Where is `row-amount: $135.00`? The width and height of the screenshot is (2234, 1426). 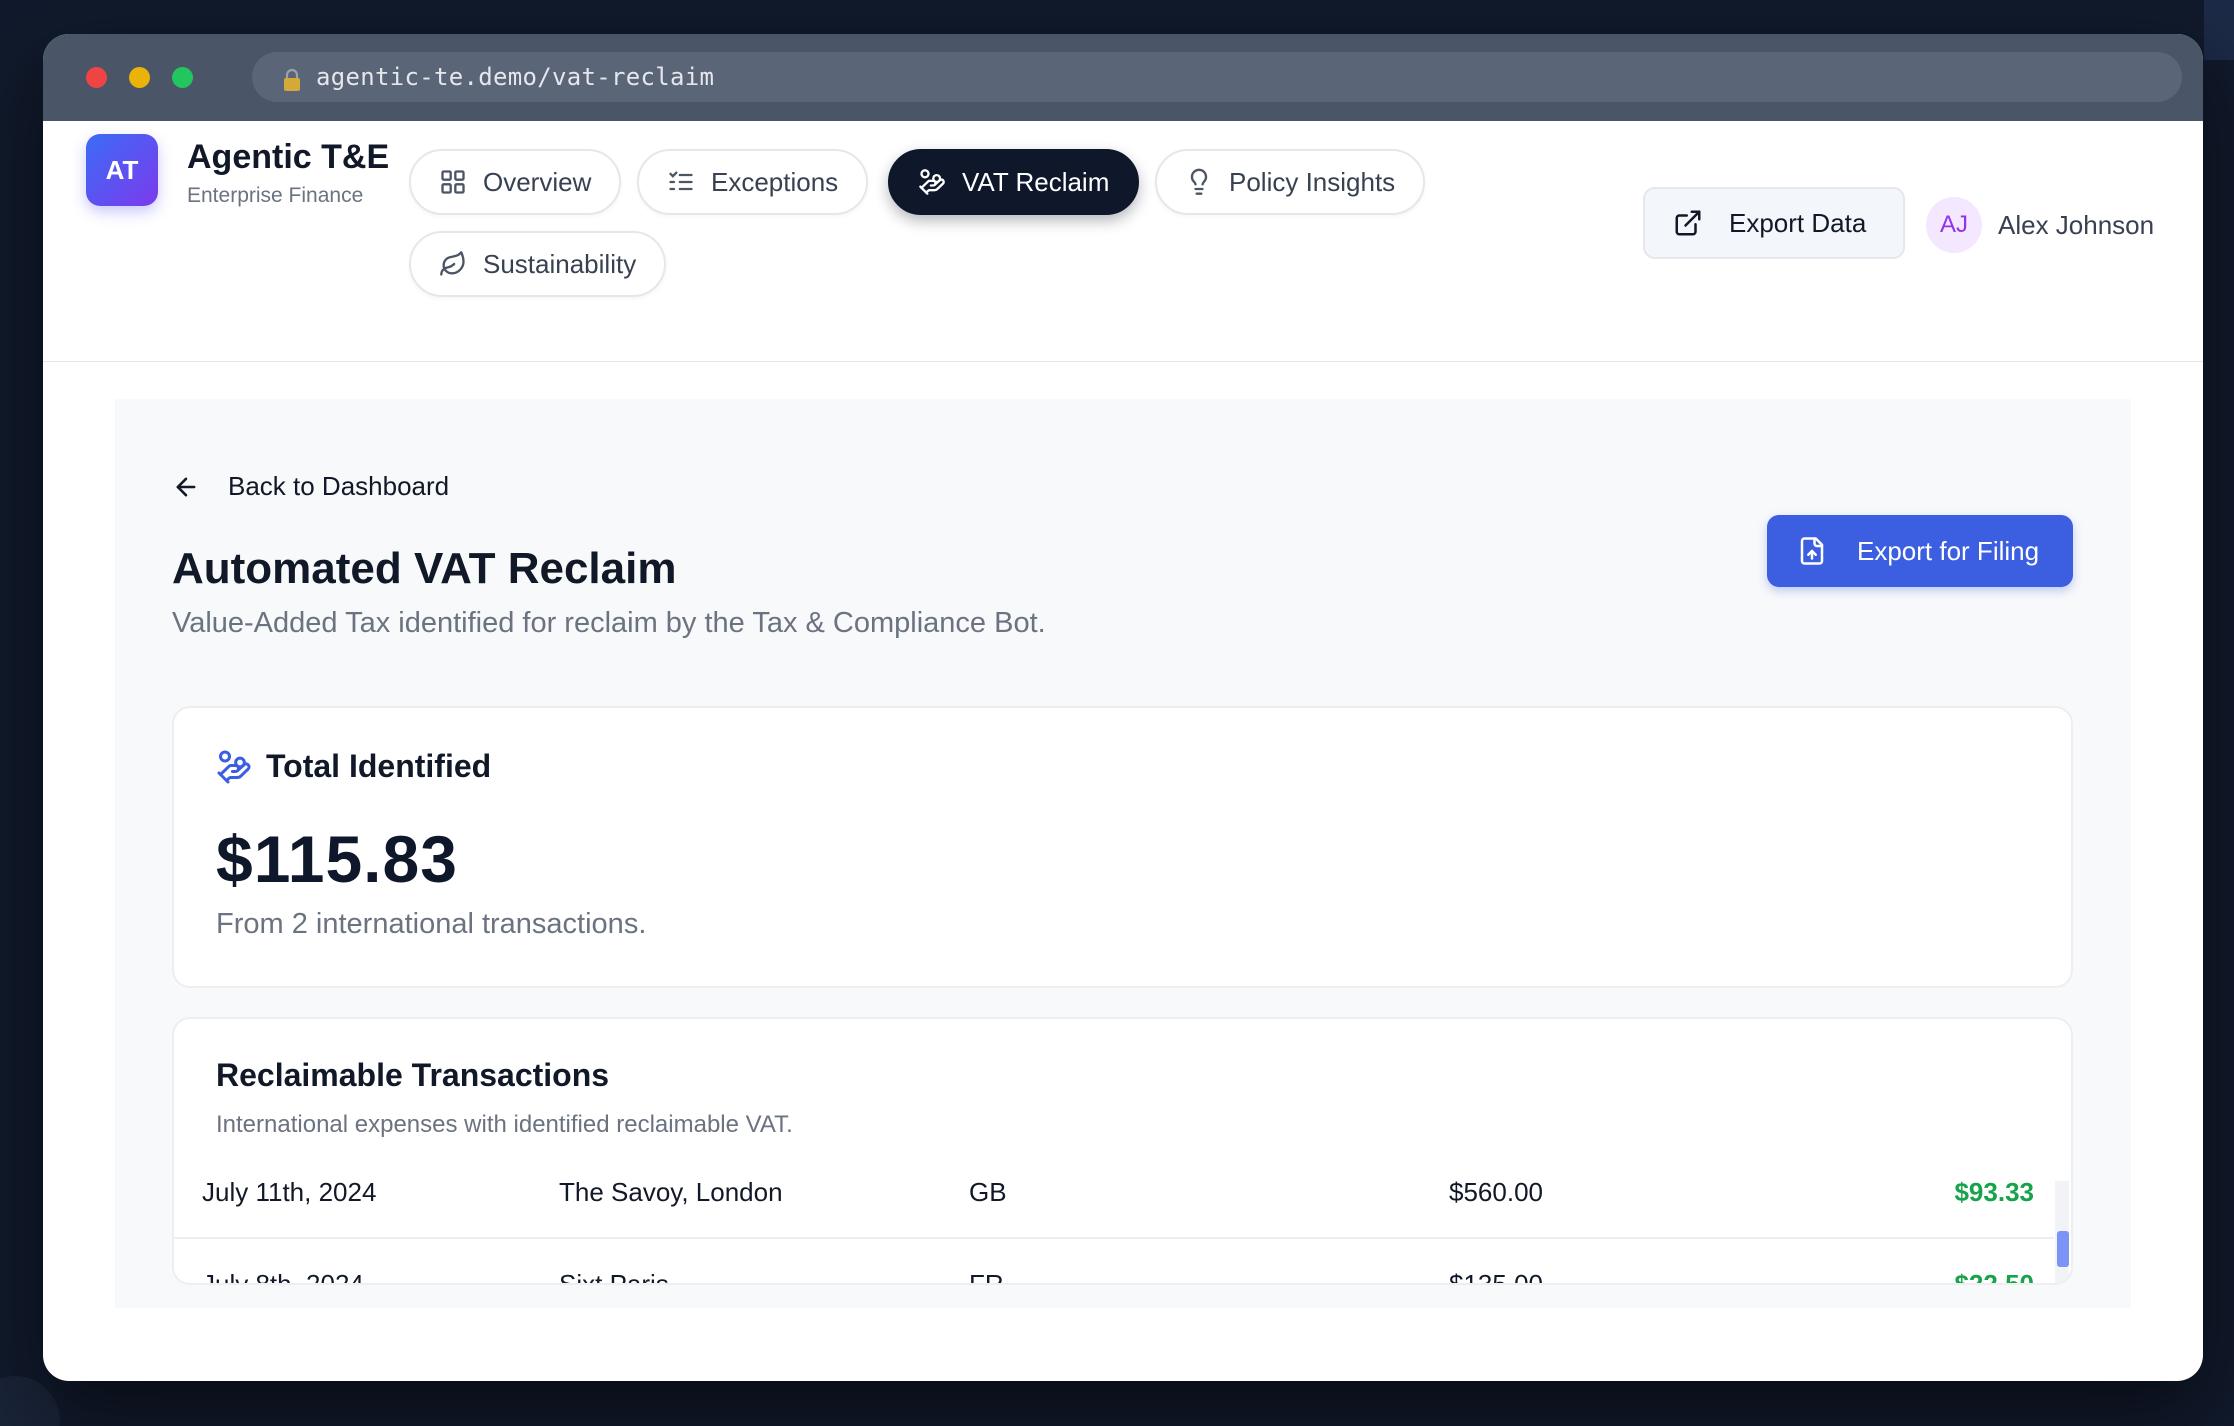 row-amount: $135.00 is located at coordinates (1496, 1277).